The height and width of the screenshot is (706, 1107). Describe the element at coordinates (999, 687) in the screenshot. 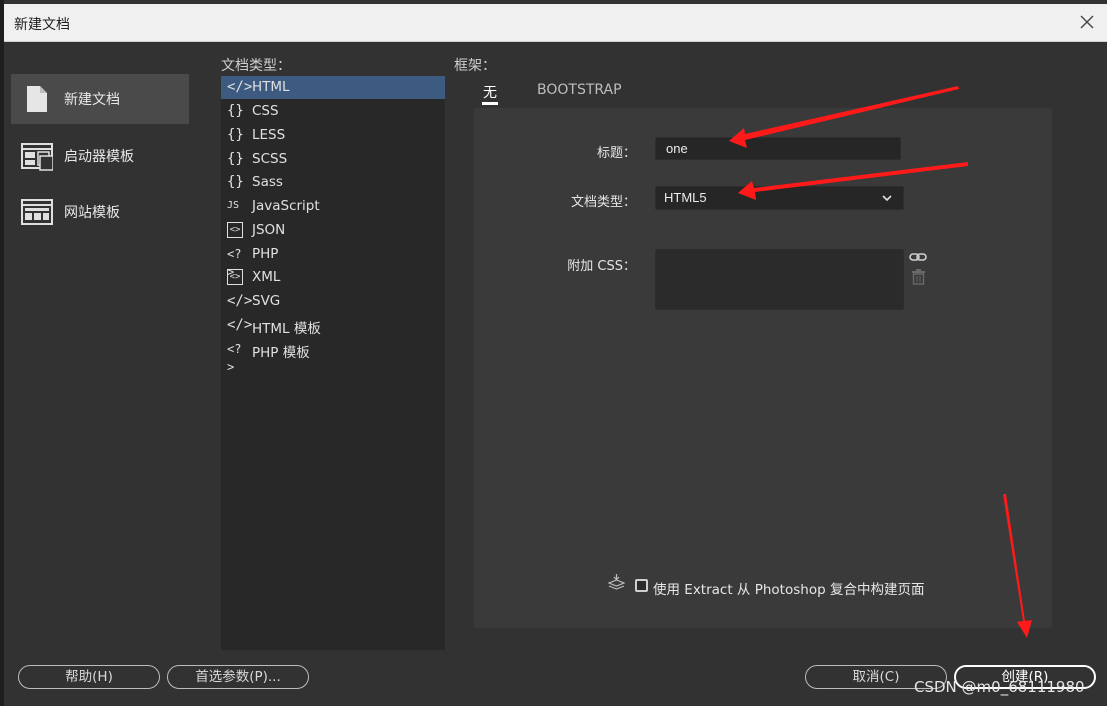

I see `watermark: CSDN @m0_68111980` at that location.